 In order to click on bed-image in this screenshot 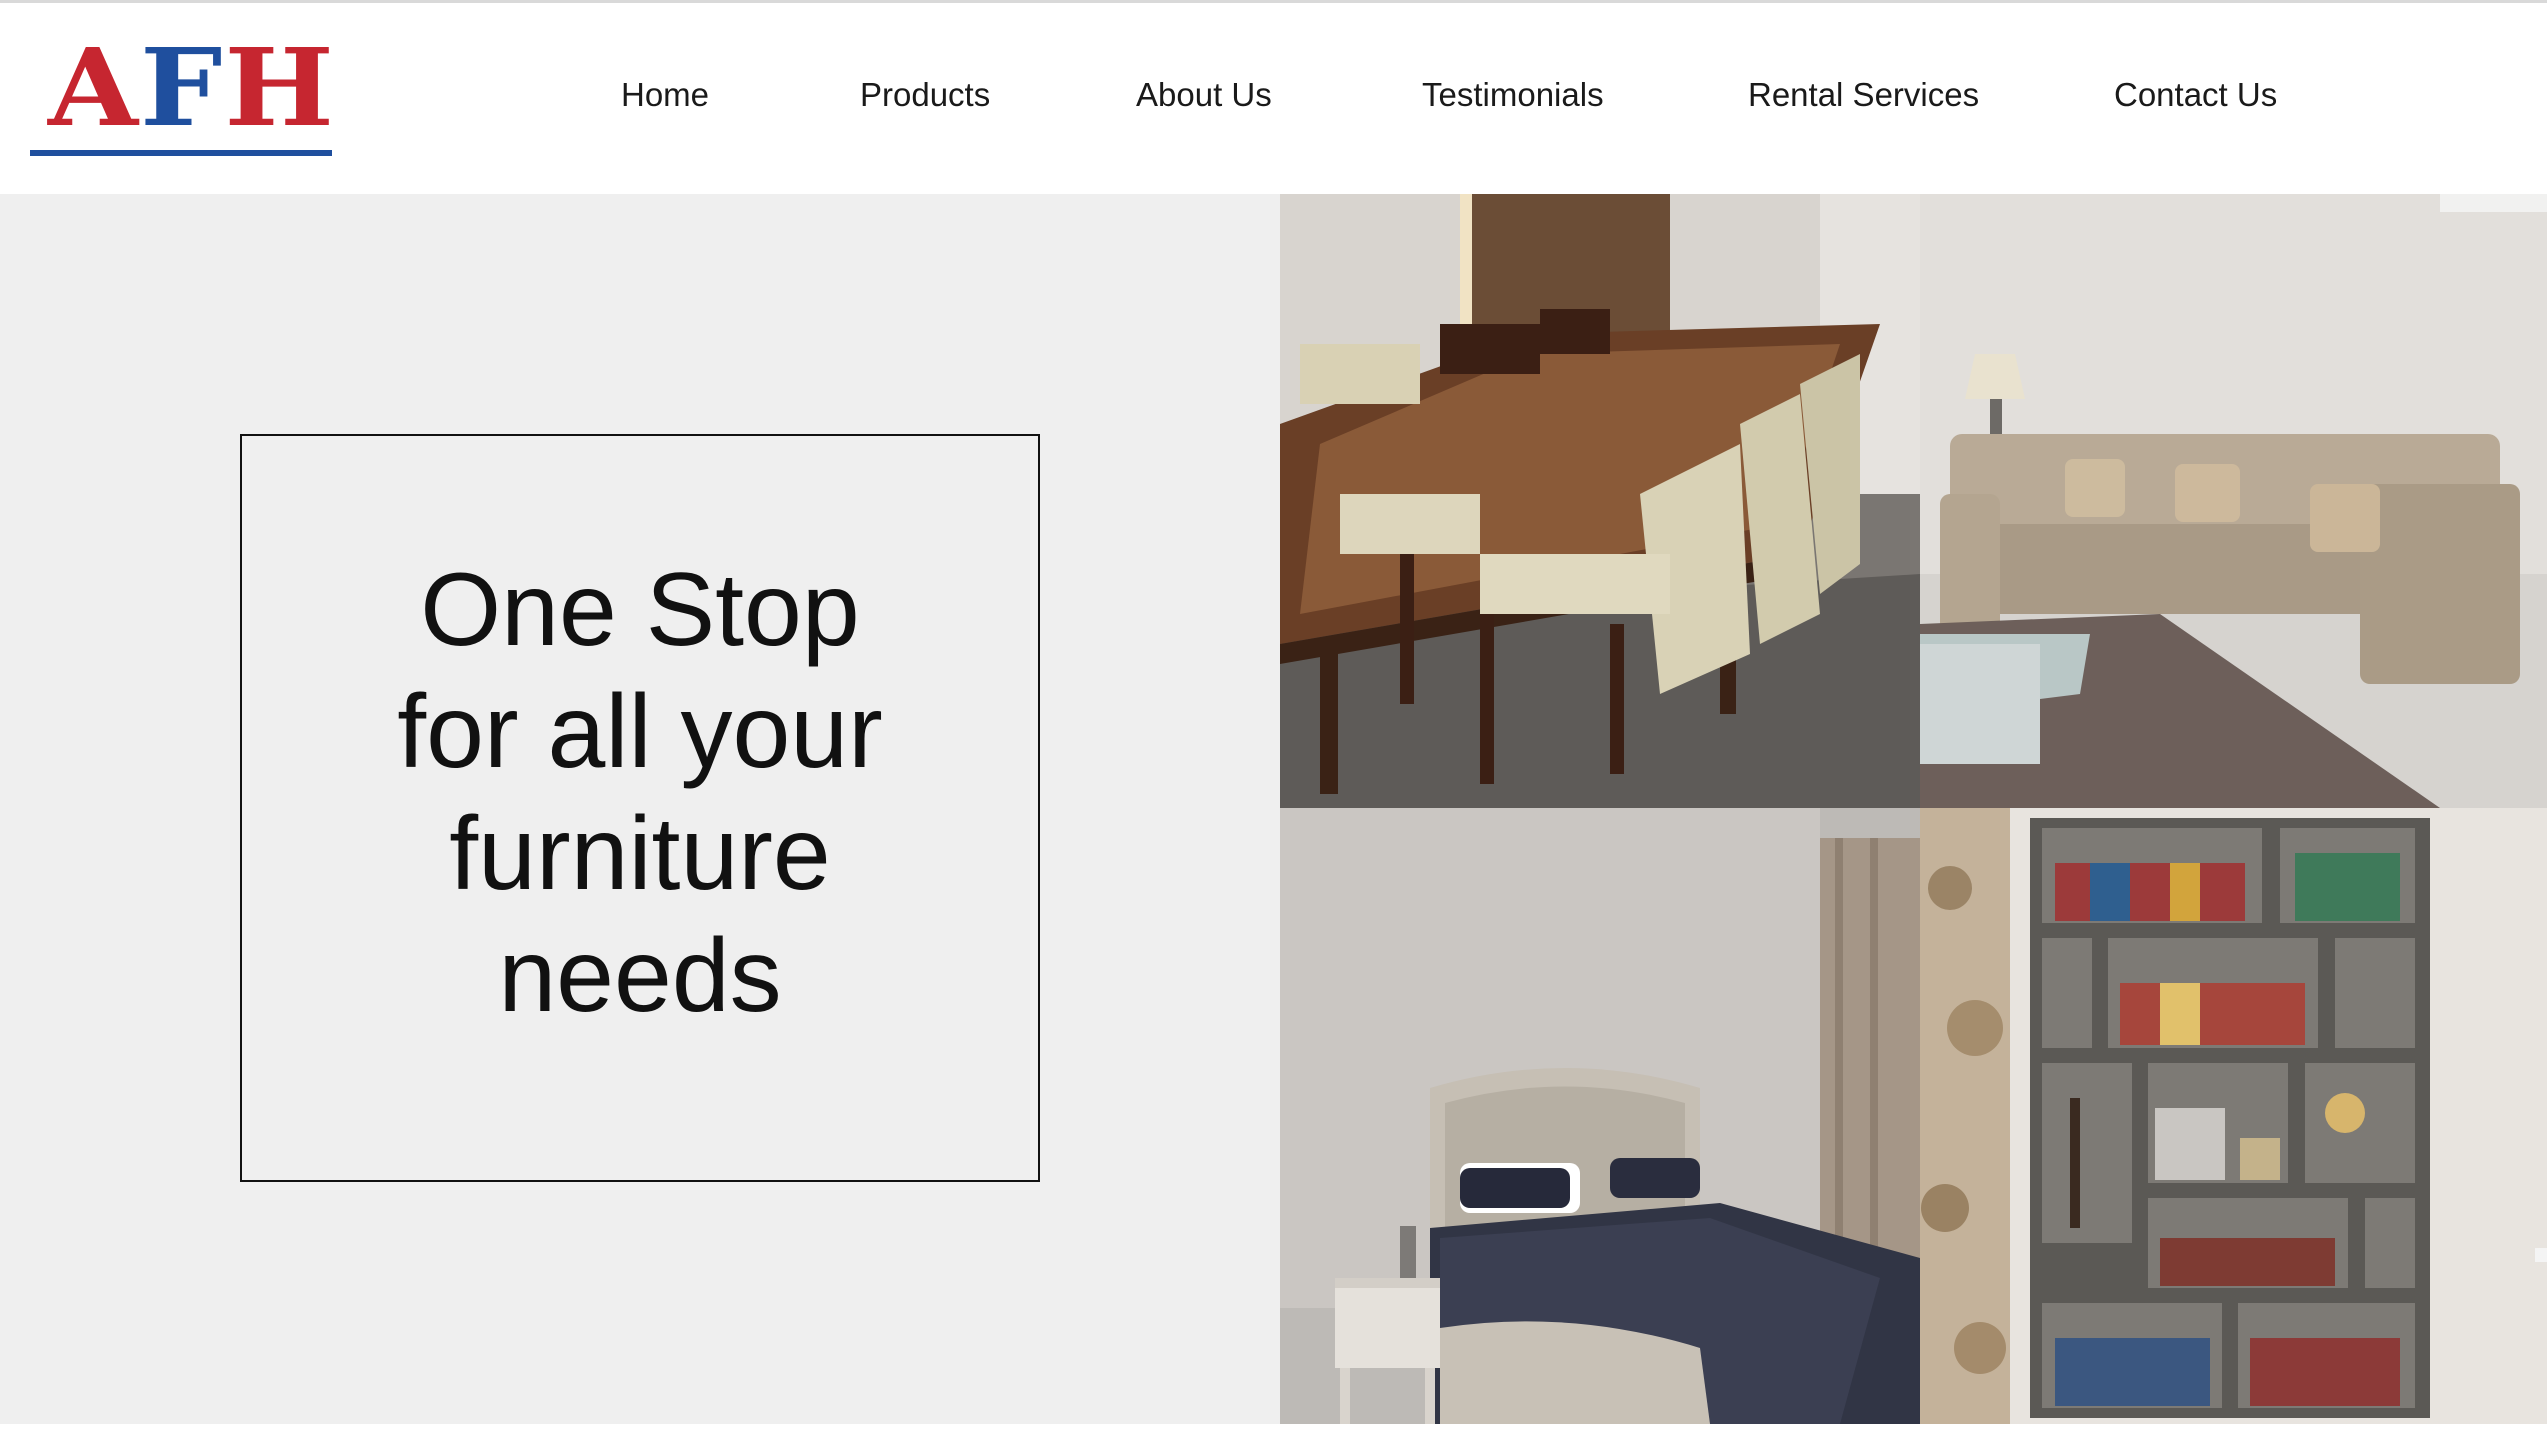, I will do `click(1600, 1116)`.